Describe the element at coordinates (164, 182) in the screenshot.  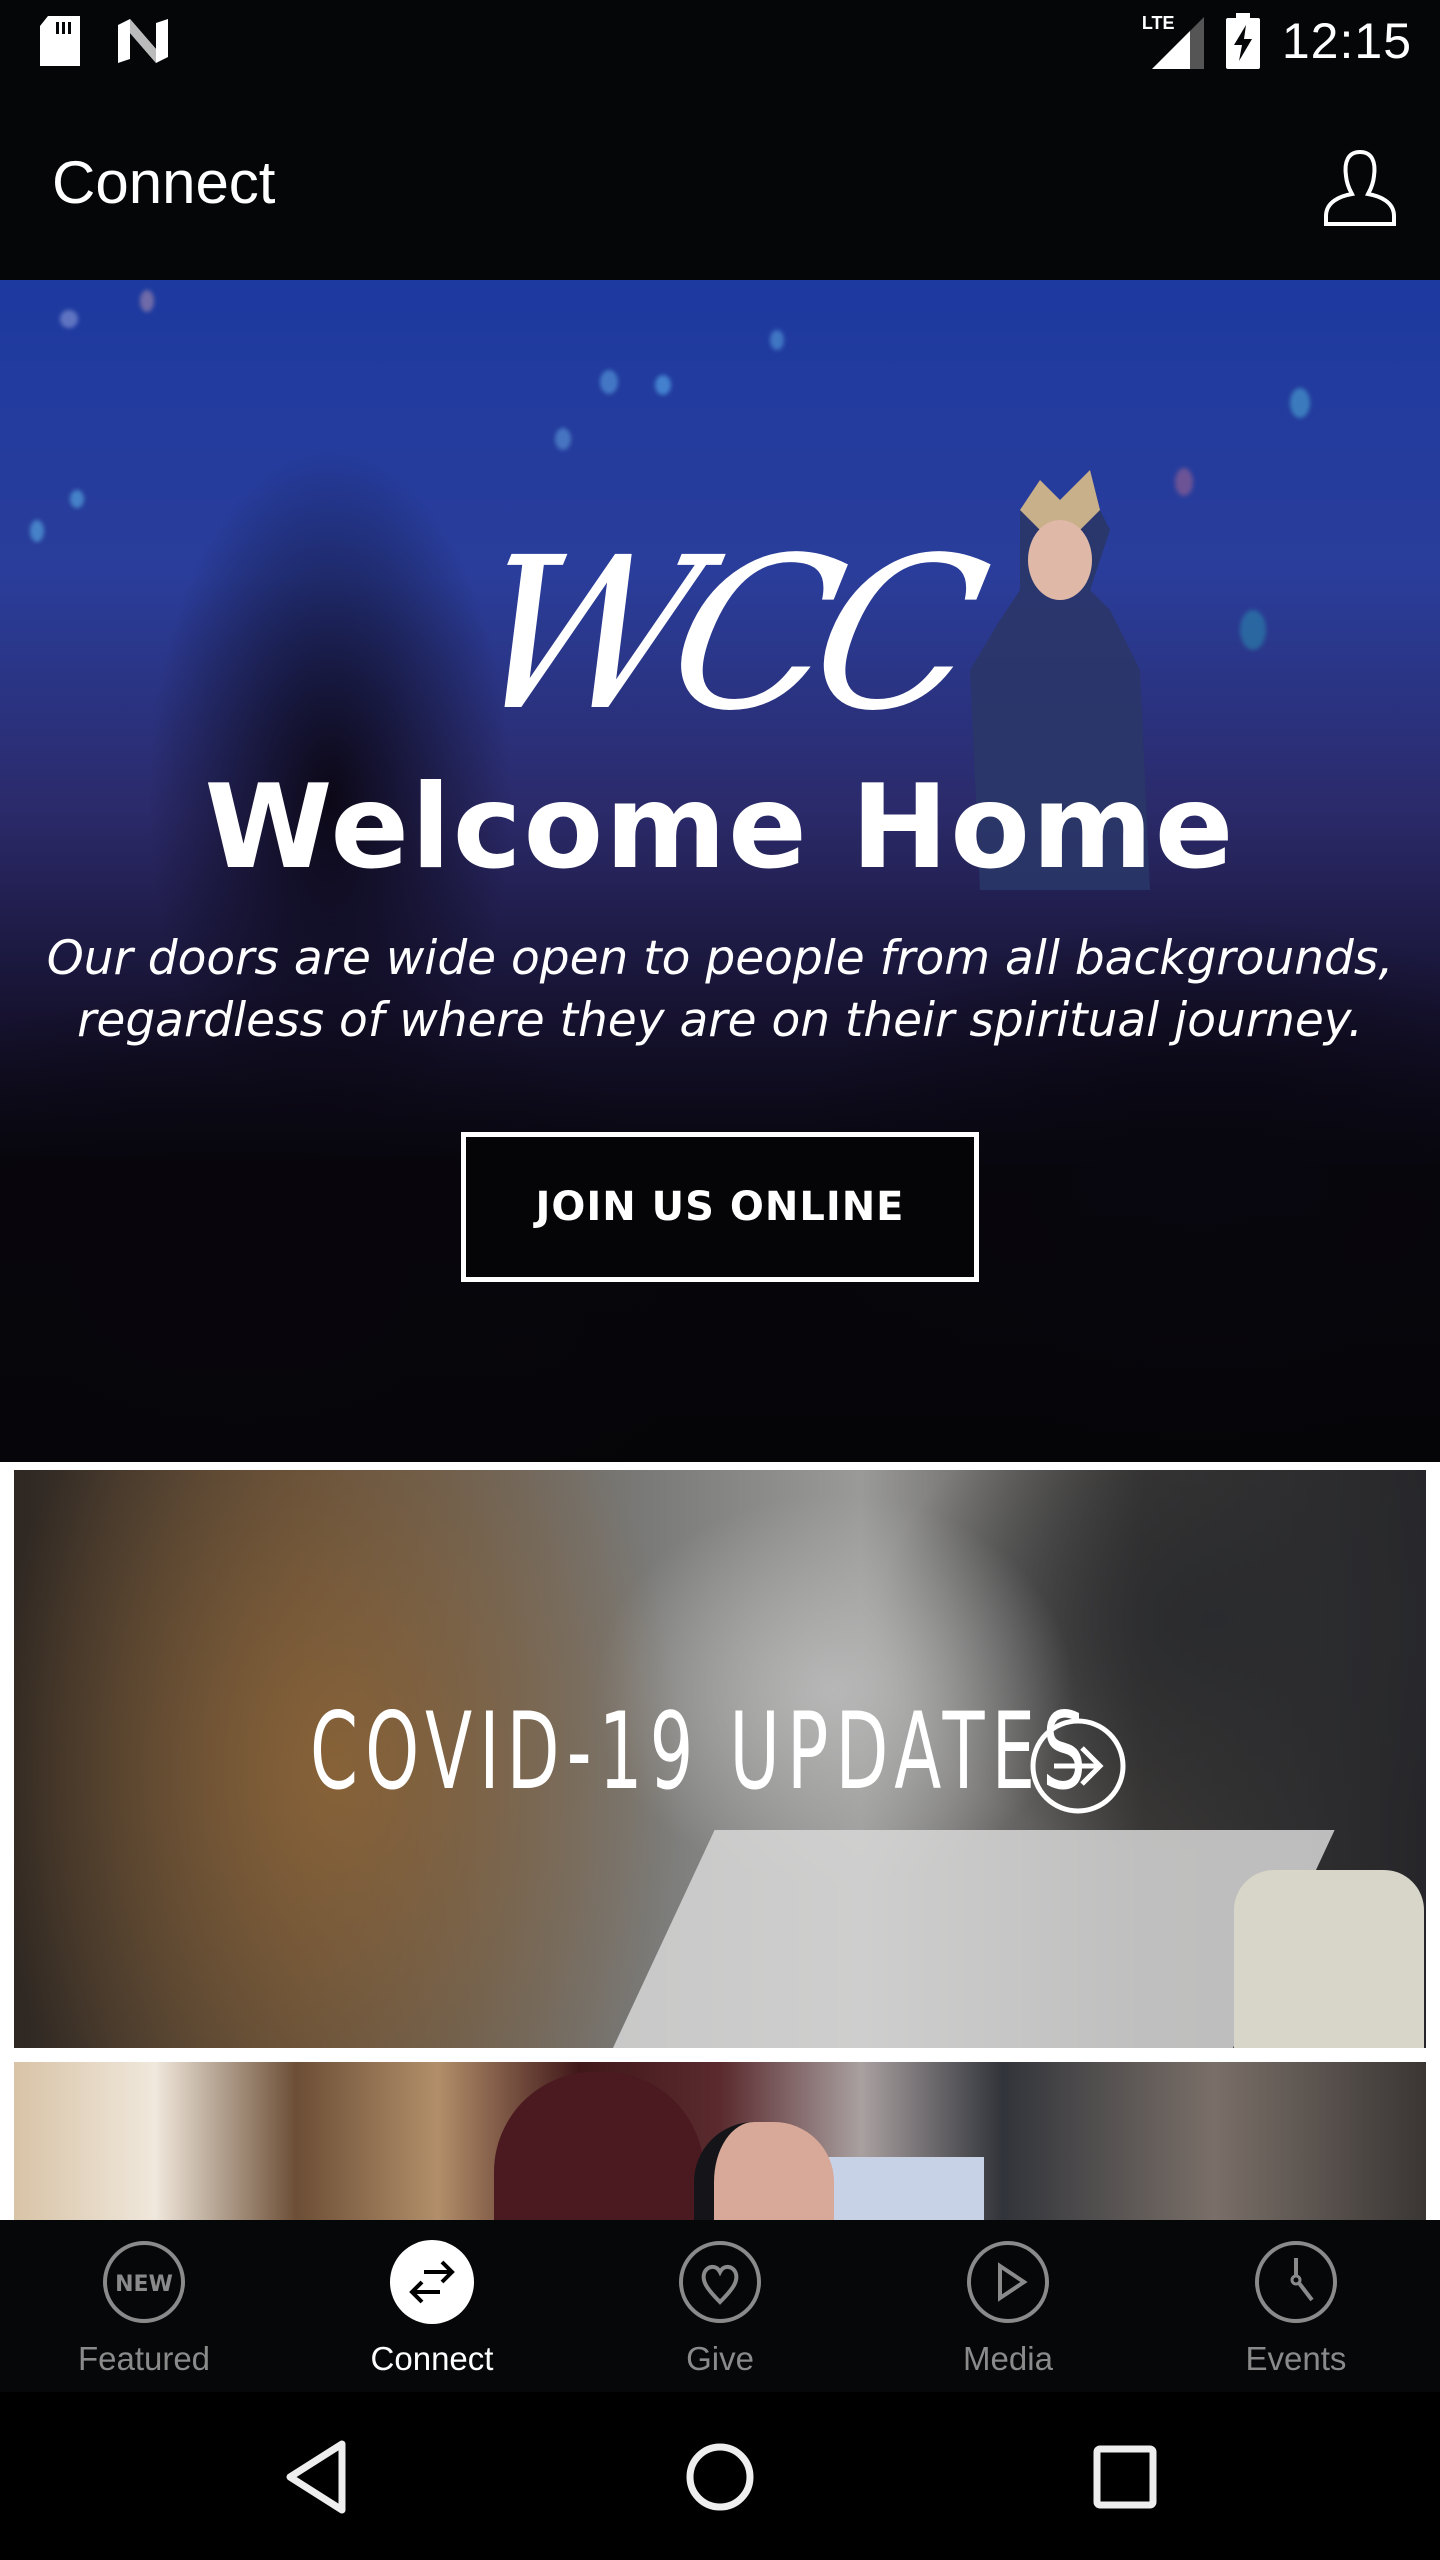
I see `page-title: Connect` at that location.